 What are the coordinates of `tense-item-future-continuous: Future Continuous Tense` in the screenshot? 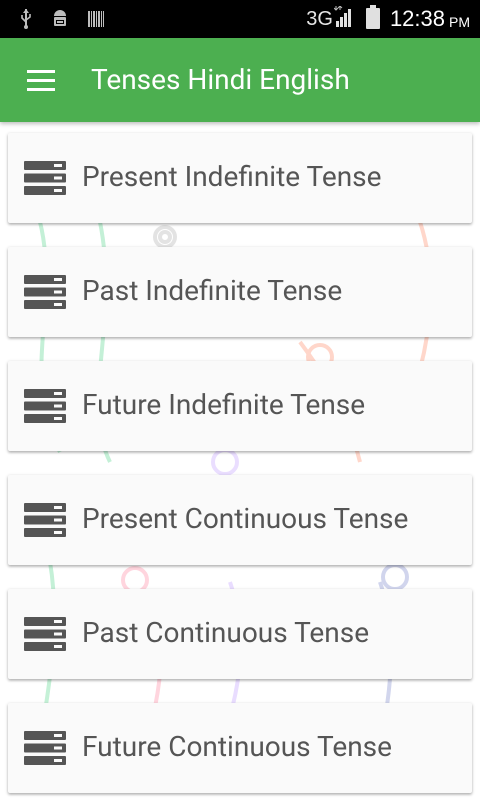 It's located at (240, 748).